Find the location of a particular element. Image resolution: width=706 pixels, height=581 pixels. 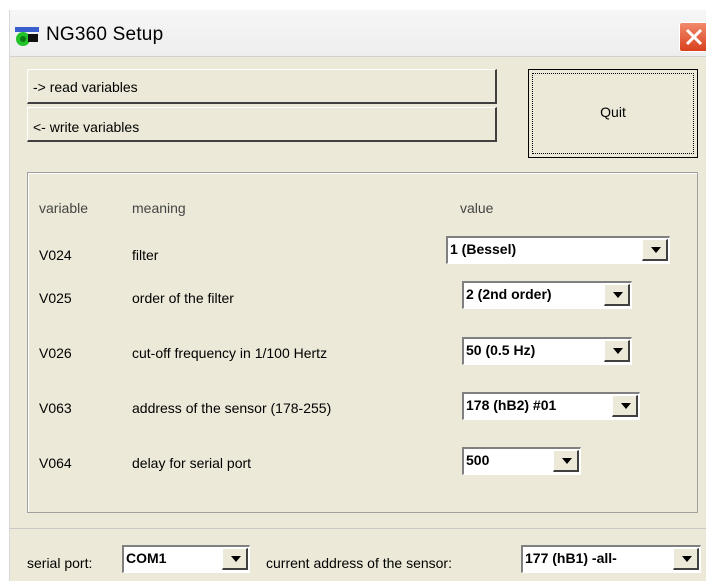

close-button is located at coordinates (692, 37).